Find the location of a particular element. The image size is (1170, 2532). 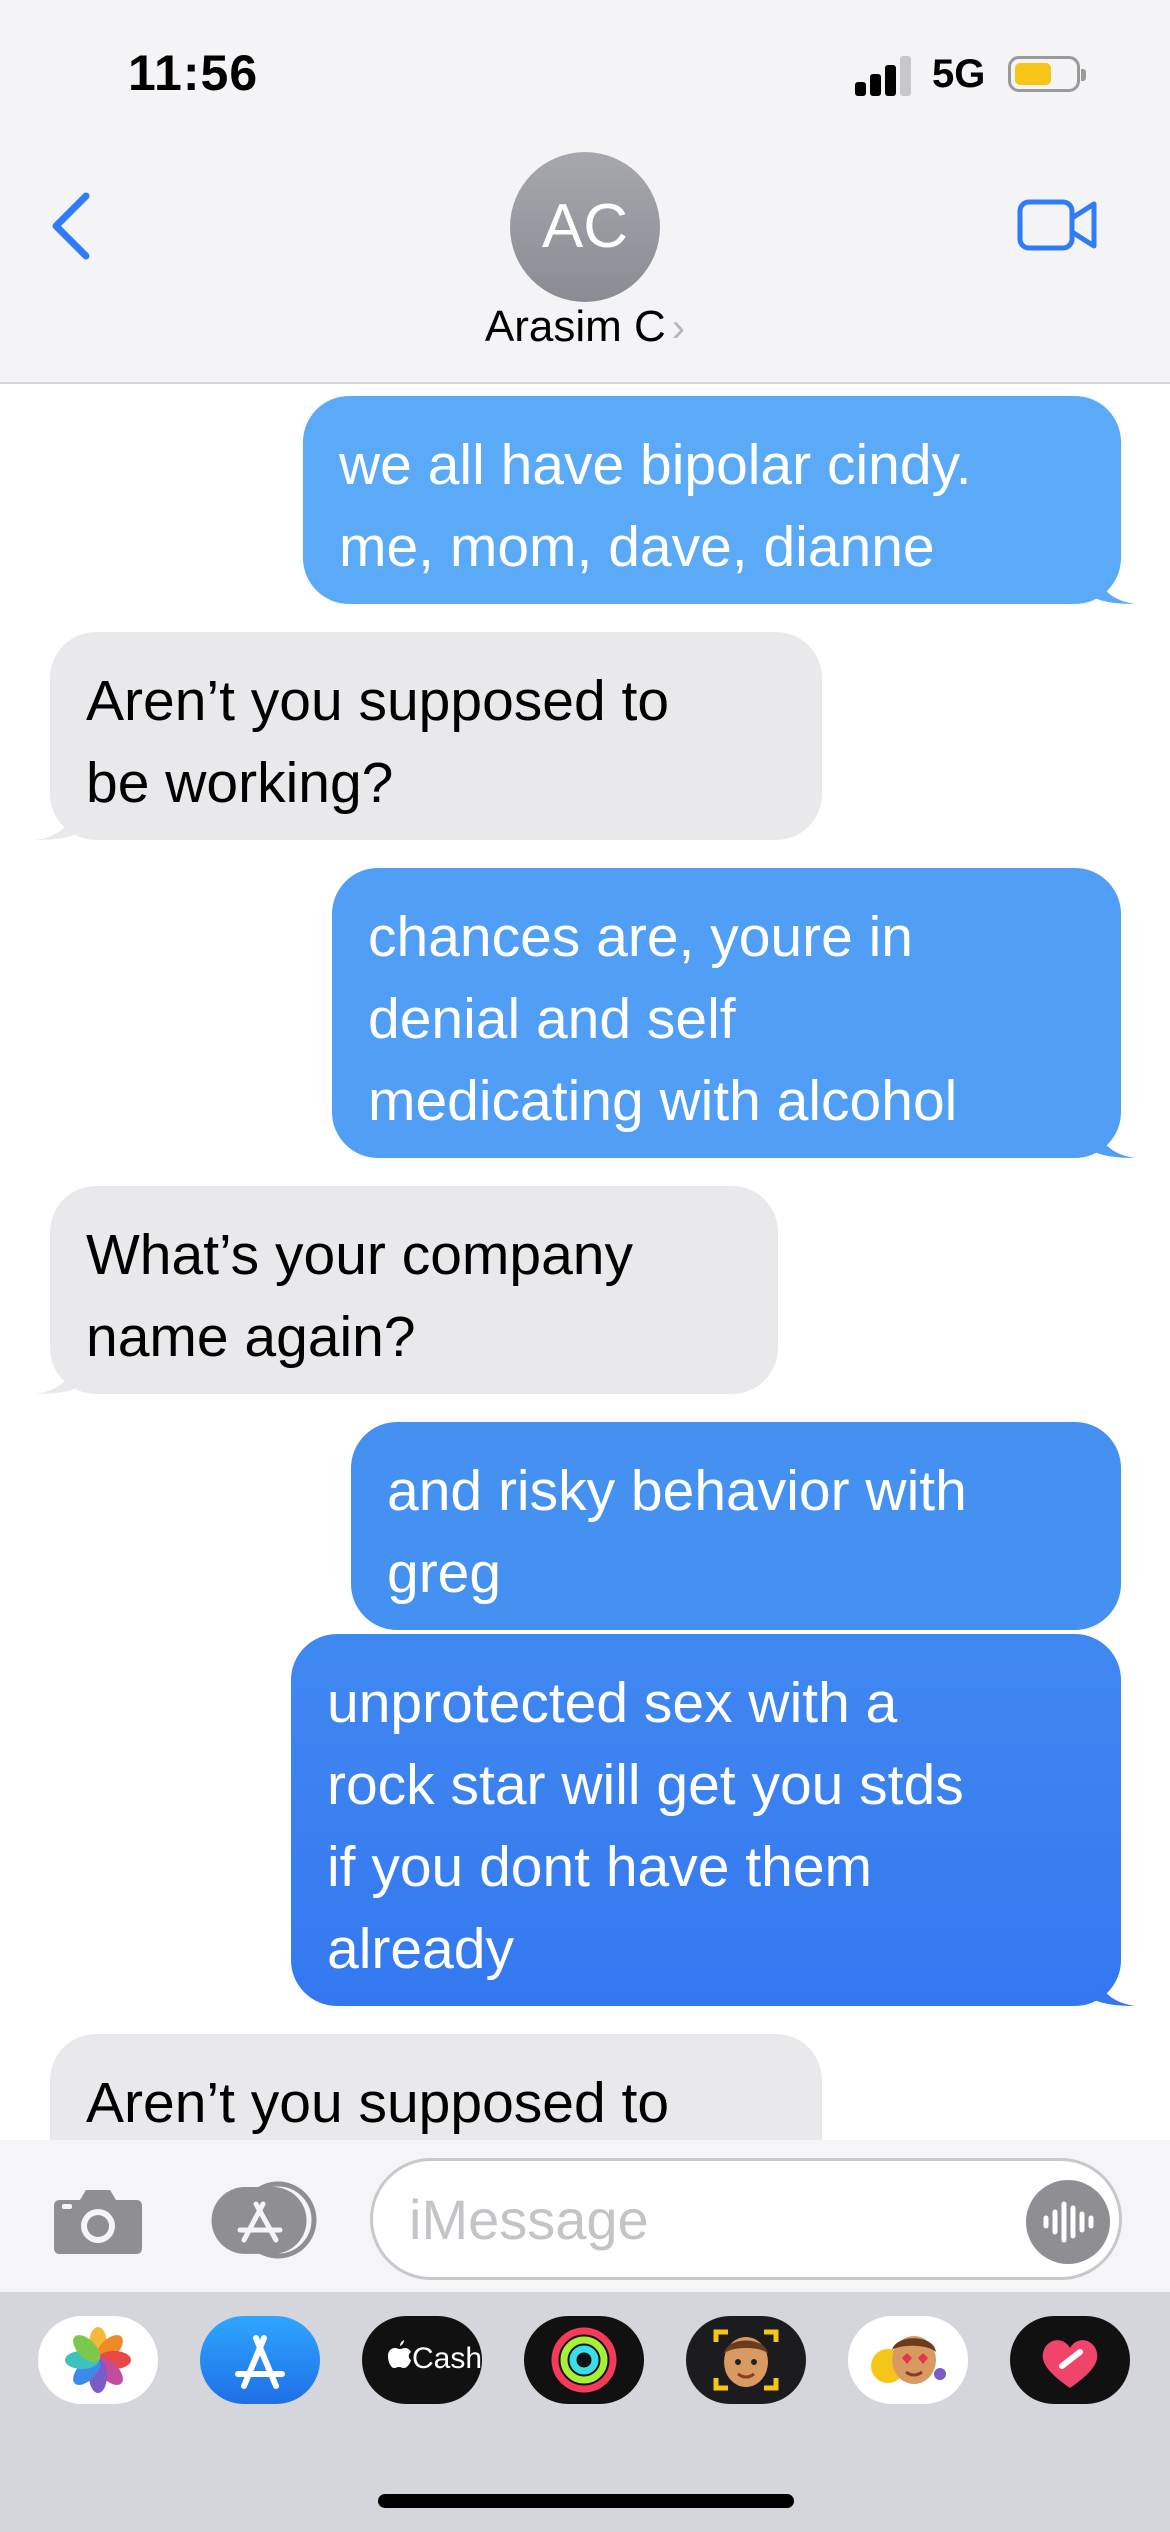

message-text: What’s your company name again? is located at coordinates (360, 1296).